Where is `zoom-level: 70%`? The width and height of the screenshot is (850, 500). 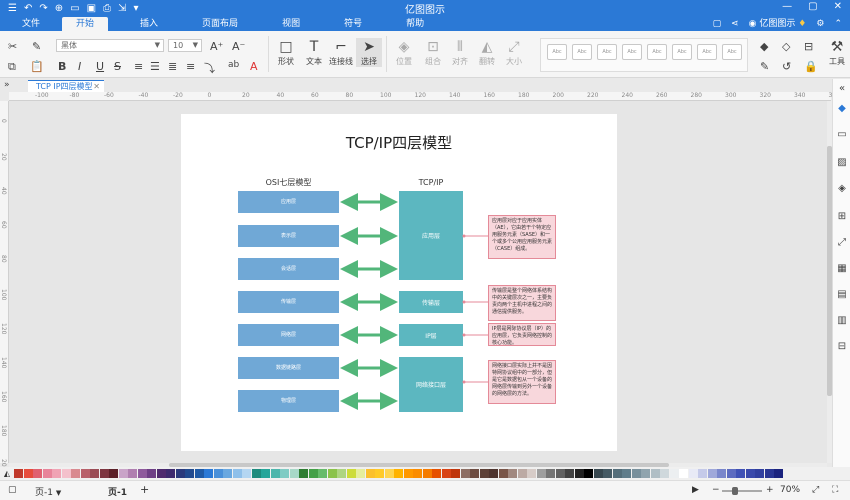
zoom-level: 70% is located at coordinates (790, 490).